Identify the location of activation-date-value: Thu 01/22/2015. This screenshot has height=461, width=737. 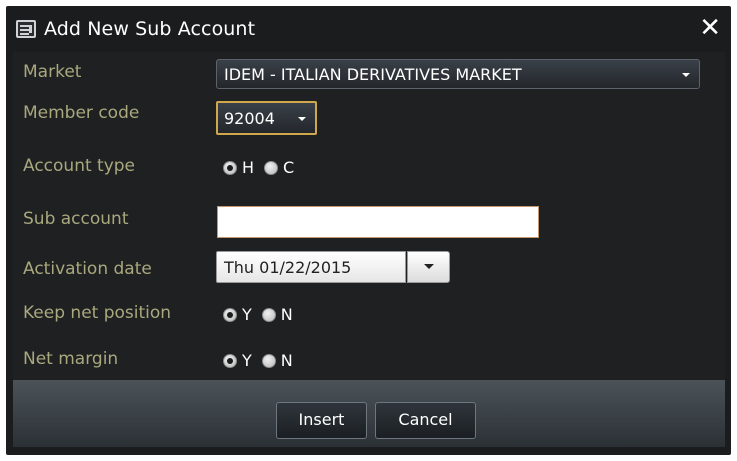
(288, 267).